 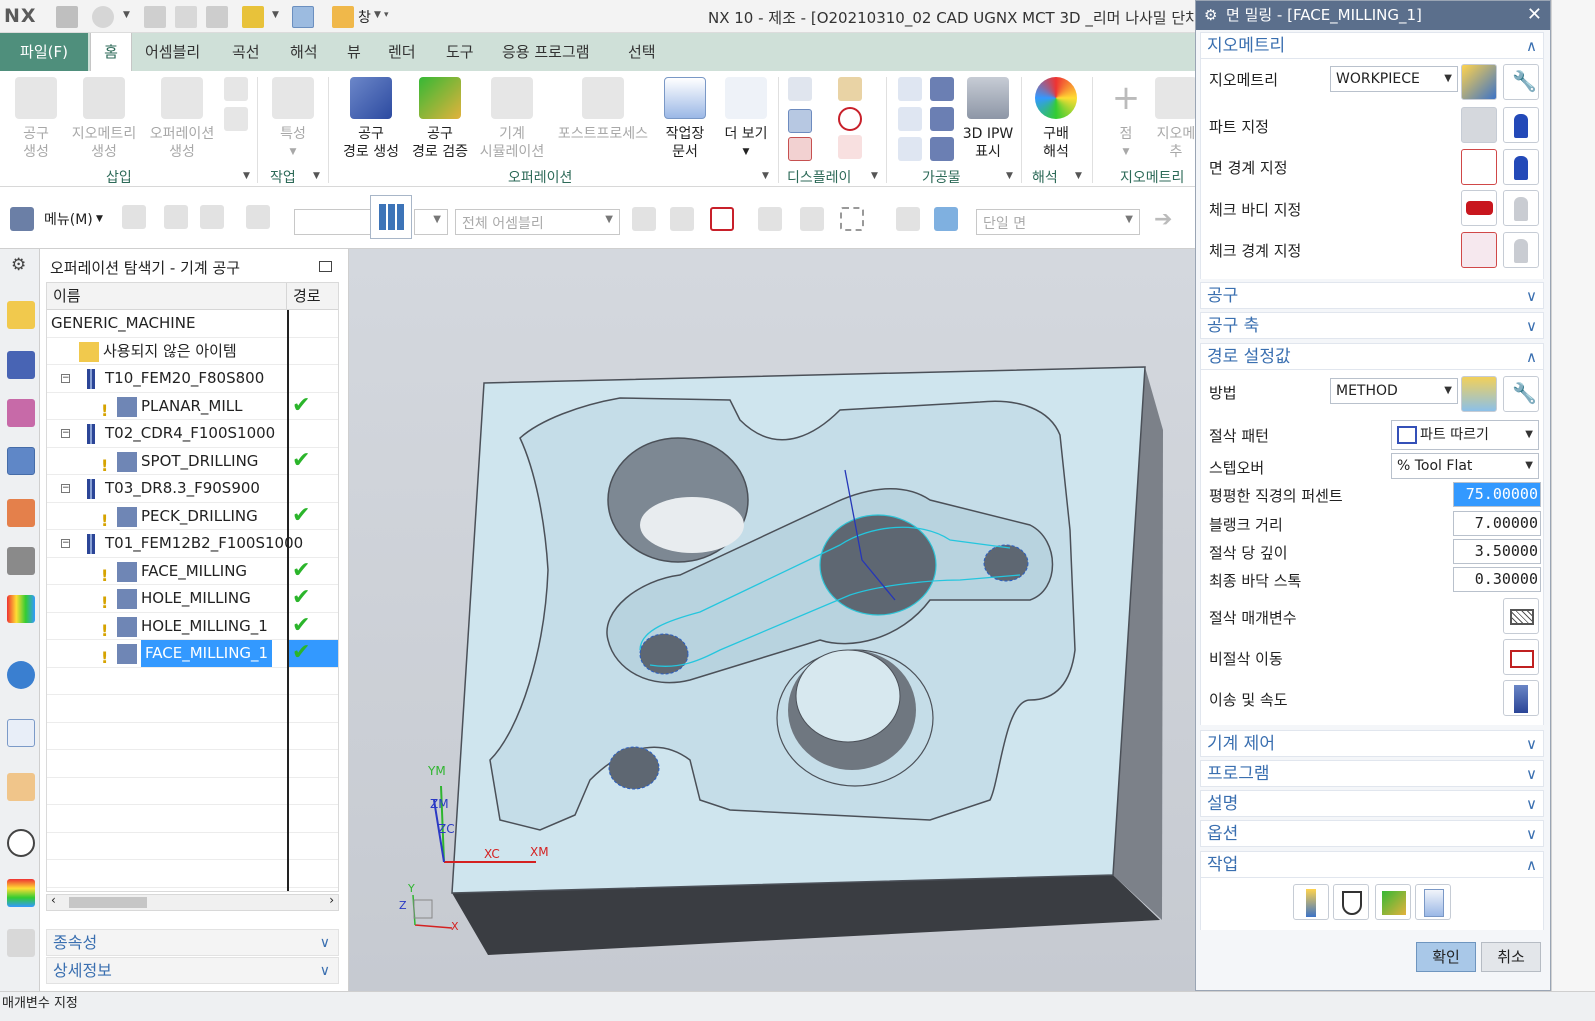 I want to click on create-method-icon, so click(x=236, y=119).